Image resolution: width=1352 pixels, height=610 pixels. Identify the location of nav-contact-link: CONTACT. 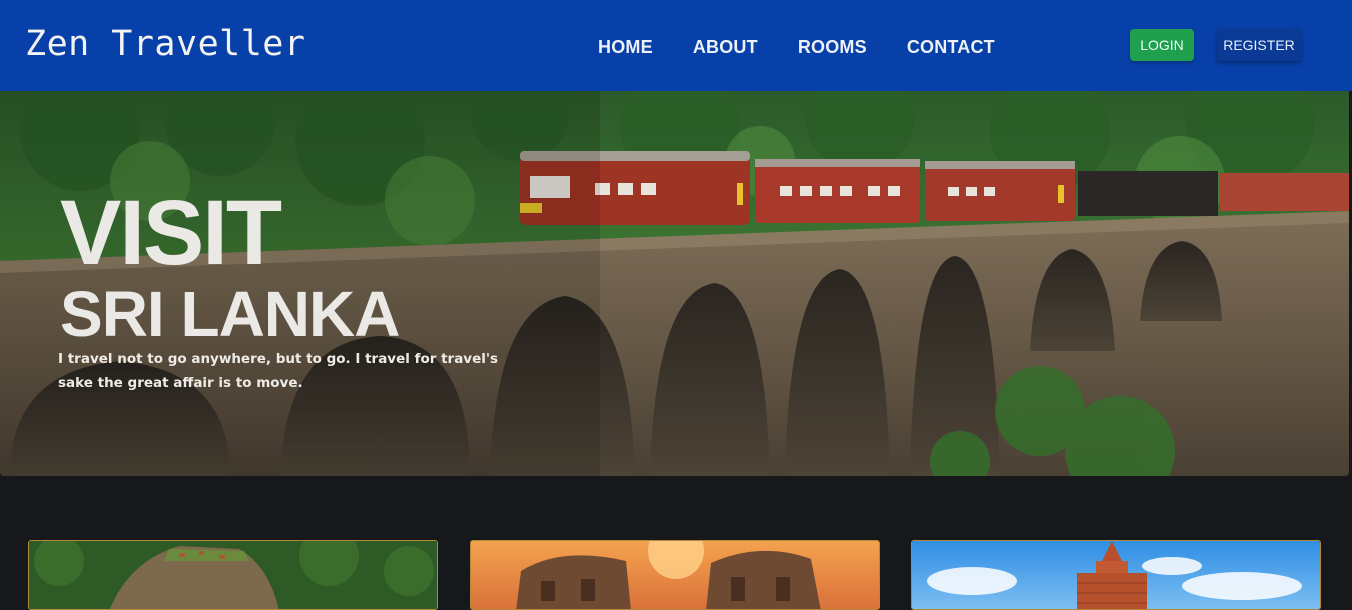
(951, 47).